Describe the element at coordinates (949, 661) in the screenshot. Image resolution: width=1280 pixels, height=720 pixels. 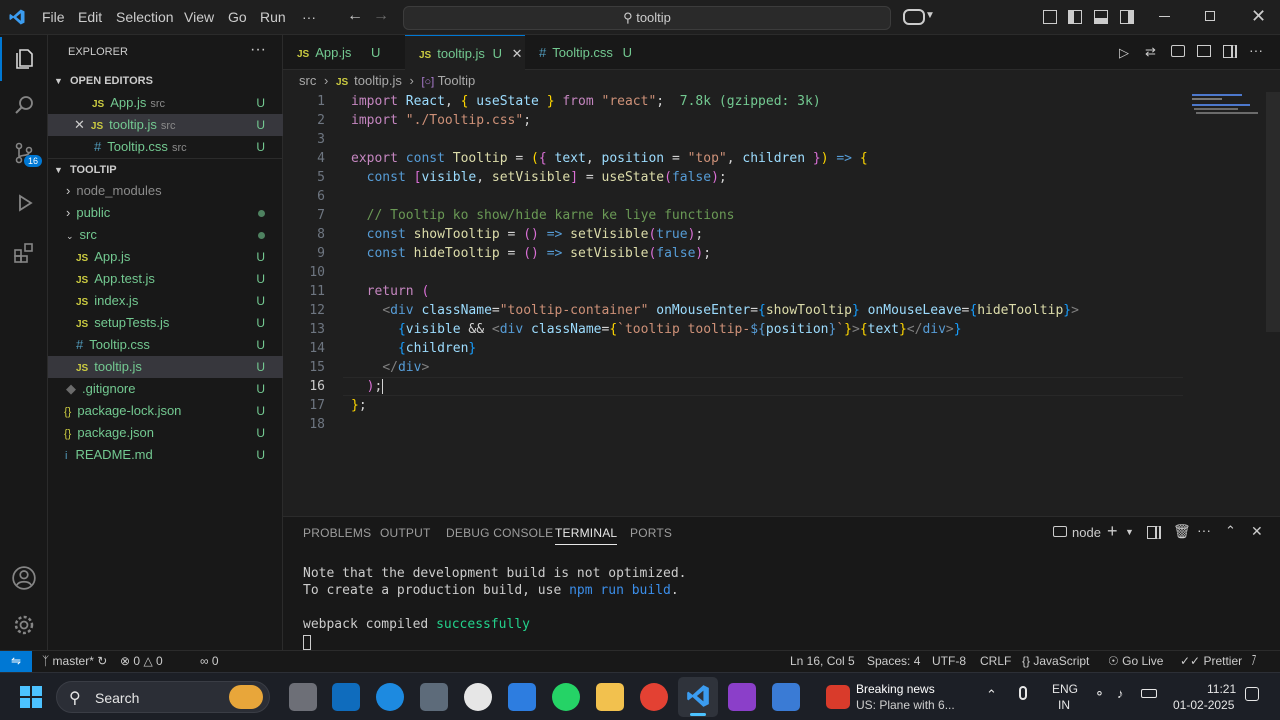
I see `encoding: UTF-8` at that location.